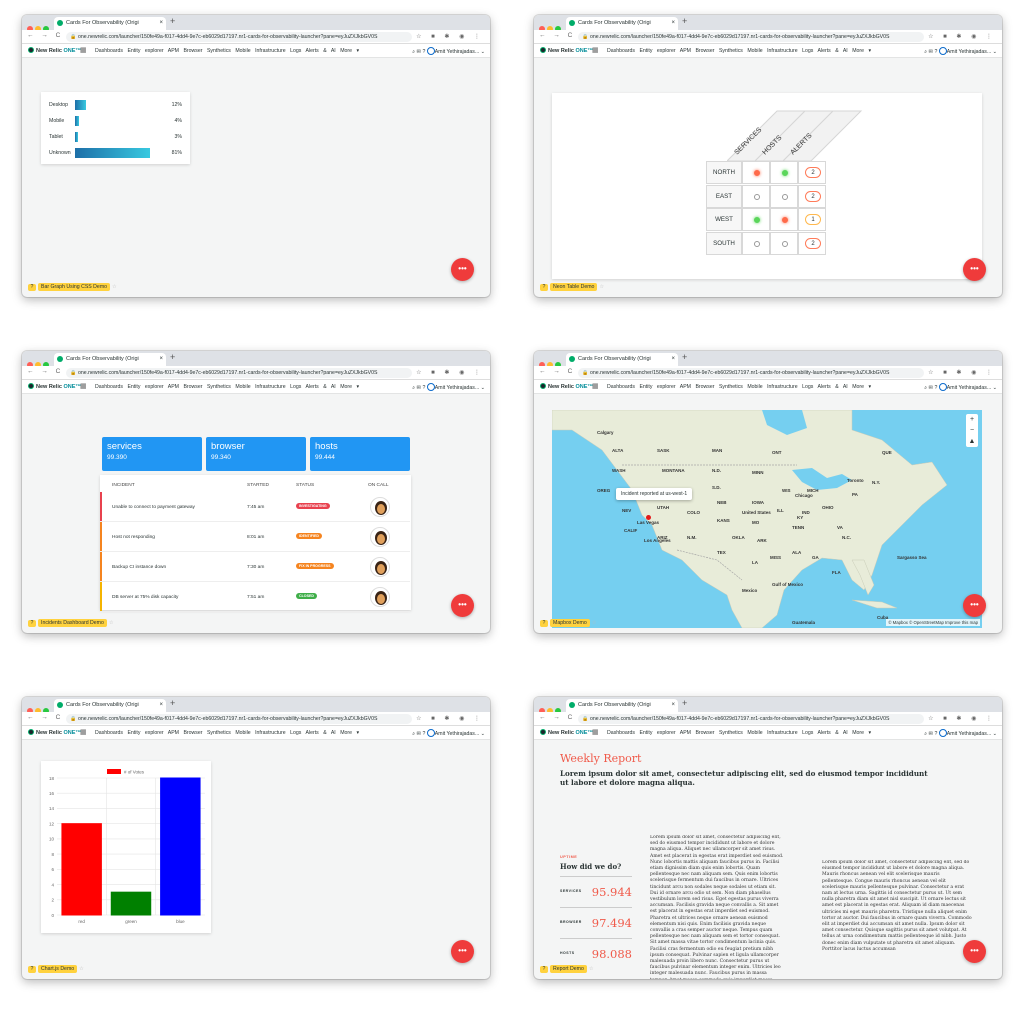  I want to click on demo-label: Bar Graph Using CSS Demo, so click(74, 287).